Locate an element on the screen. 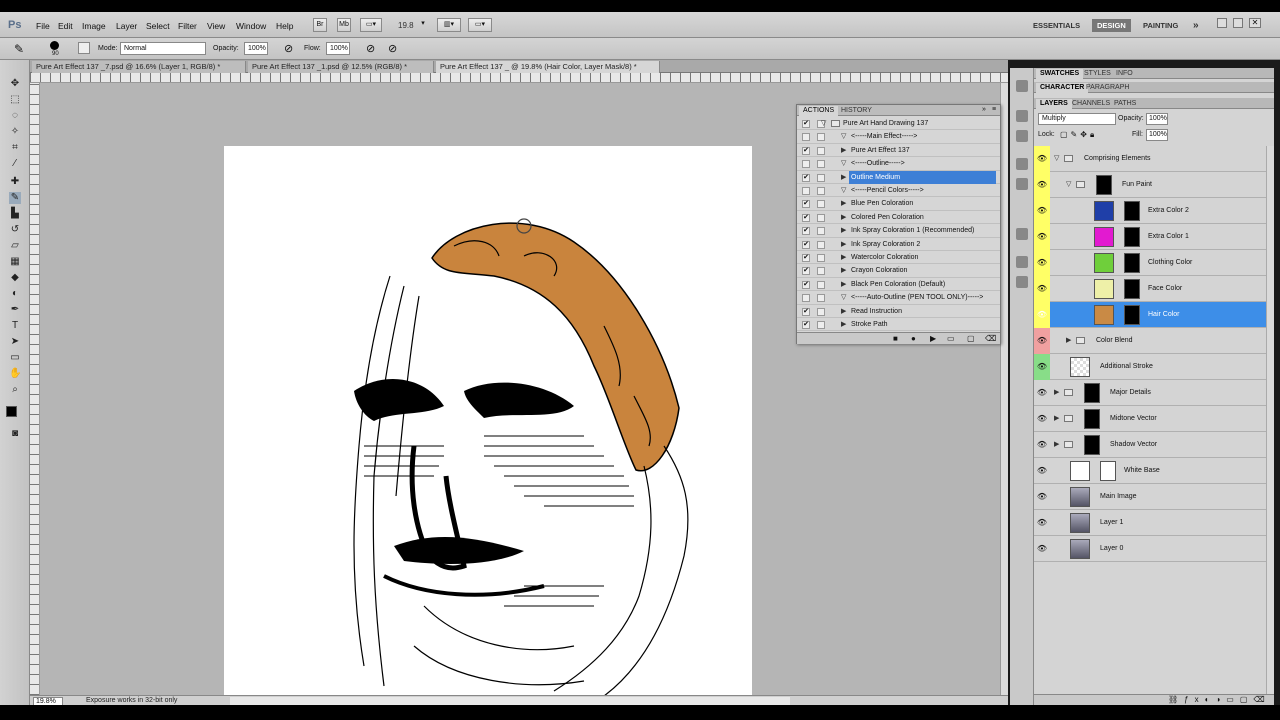 This screenshot has width=1280, height=720. menu-help: Help is located at coordinates (284, 26).